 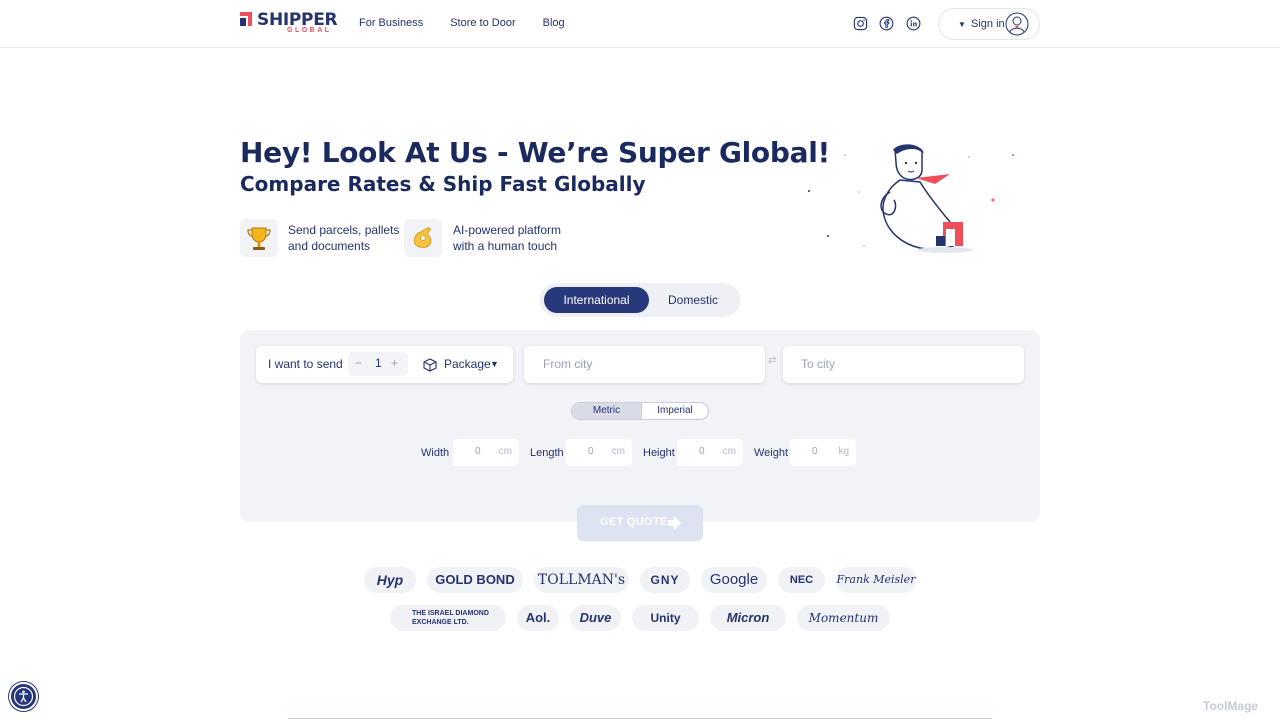 I want to click on width-label: Width, so click(x=435, y=453).